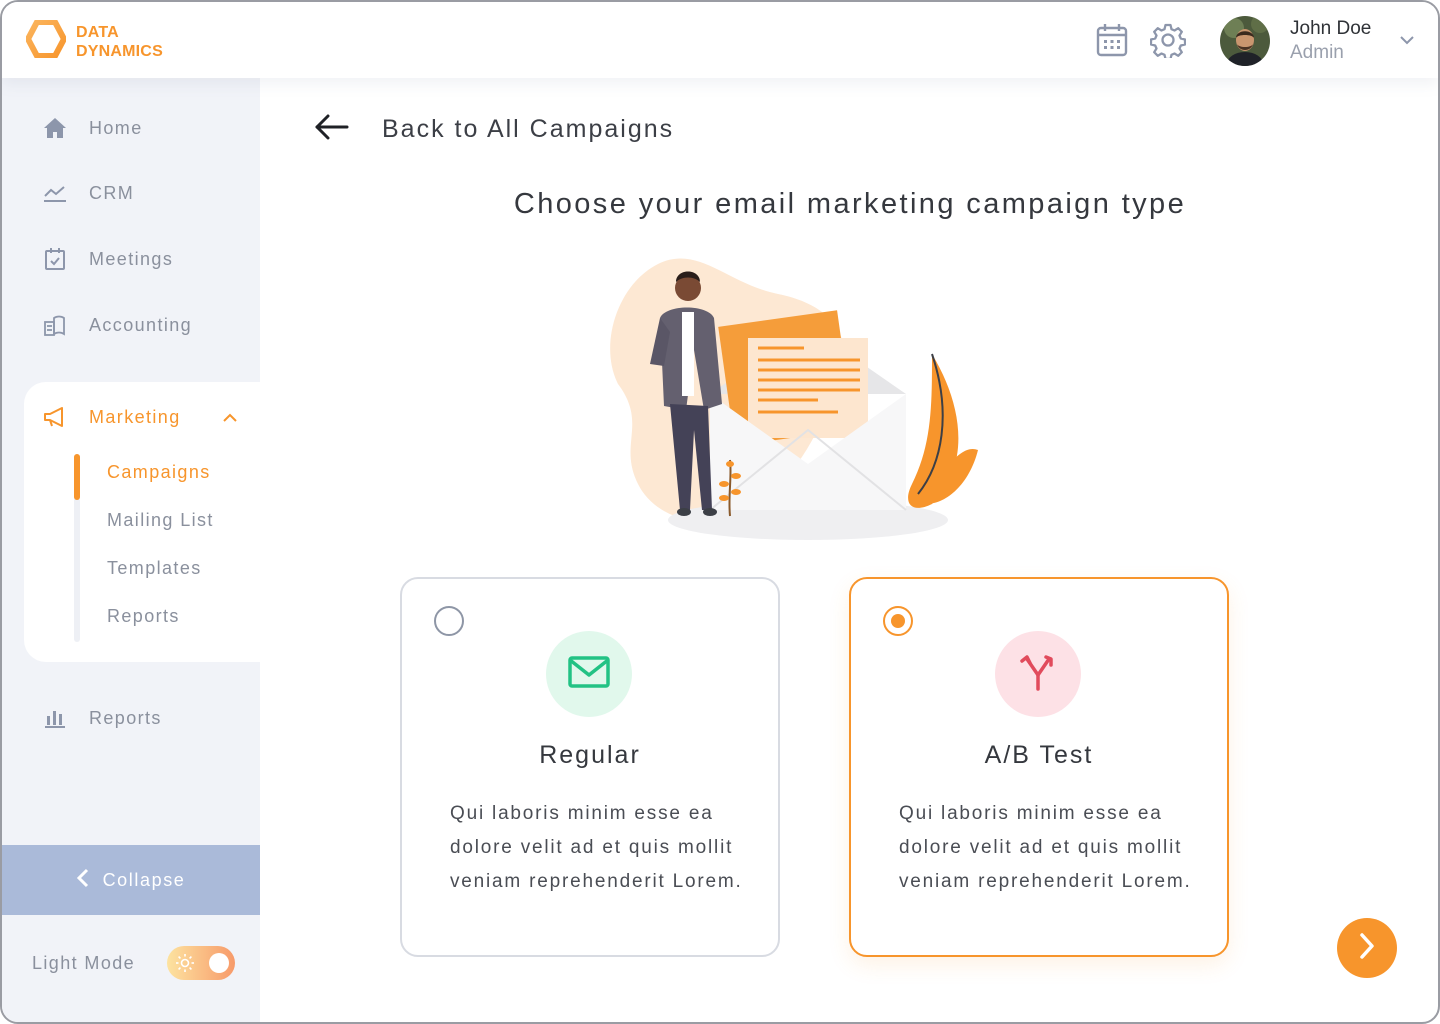  Describe the element at coordinates (84, 962) in the screenshot. I see `light-mode-label: Light Mode` at that location.